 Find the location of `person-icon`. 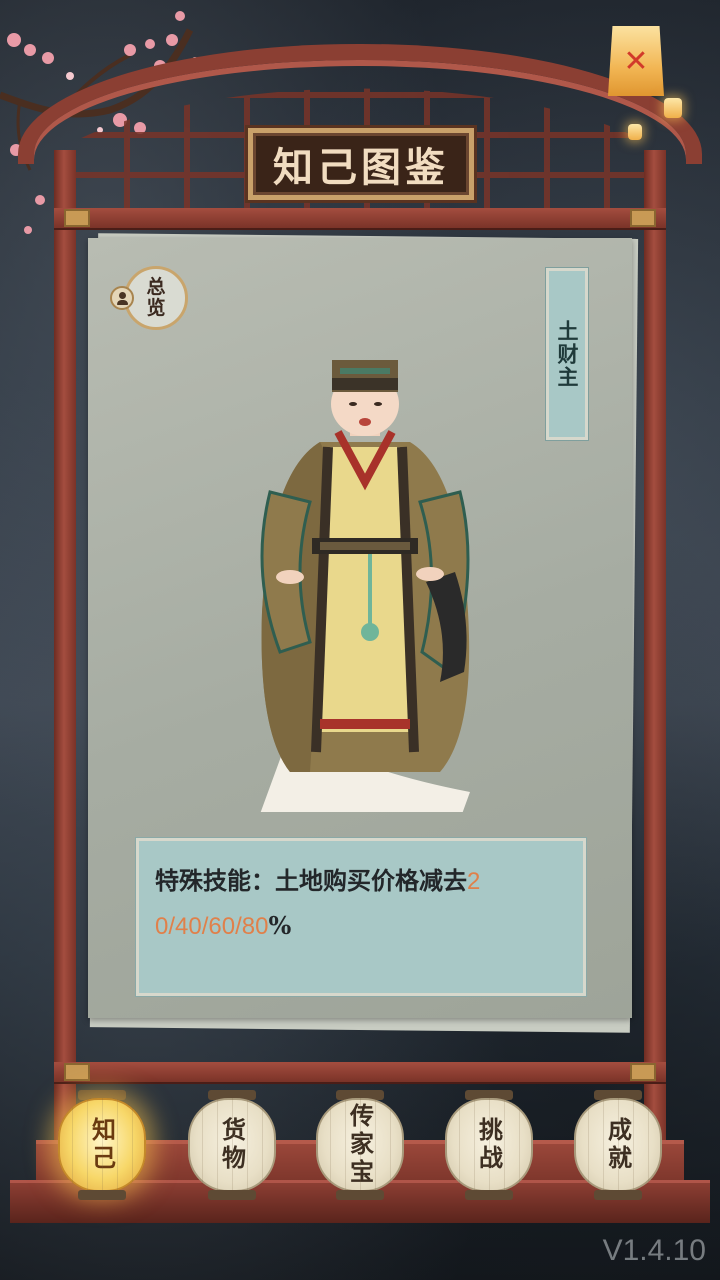

person-icon is located at coordinates (122, 298).